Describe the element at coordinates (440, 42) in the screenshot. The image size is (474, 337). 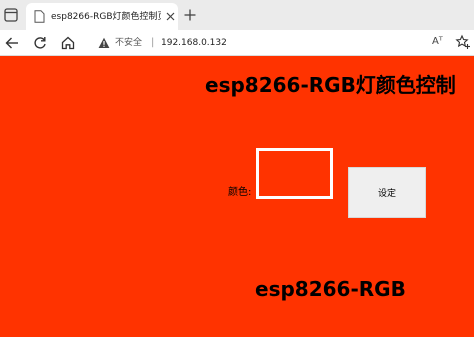
I see `read-aloud-icon: Aᵀ` at that location.